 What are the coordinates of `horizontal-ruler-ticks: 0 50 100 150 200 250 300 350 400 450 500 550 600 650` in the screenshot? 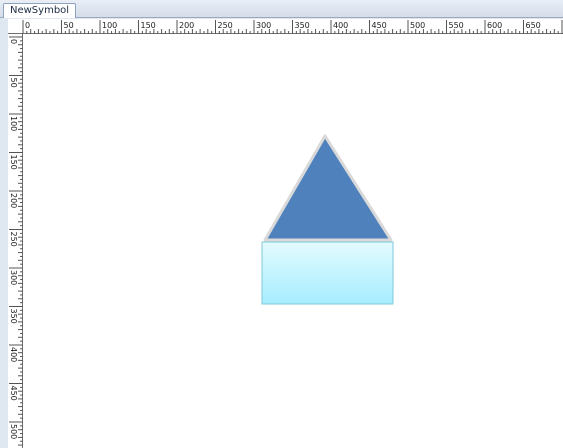 It's located at (292, 27).